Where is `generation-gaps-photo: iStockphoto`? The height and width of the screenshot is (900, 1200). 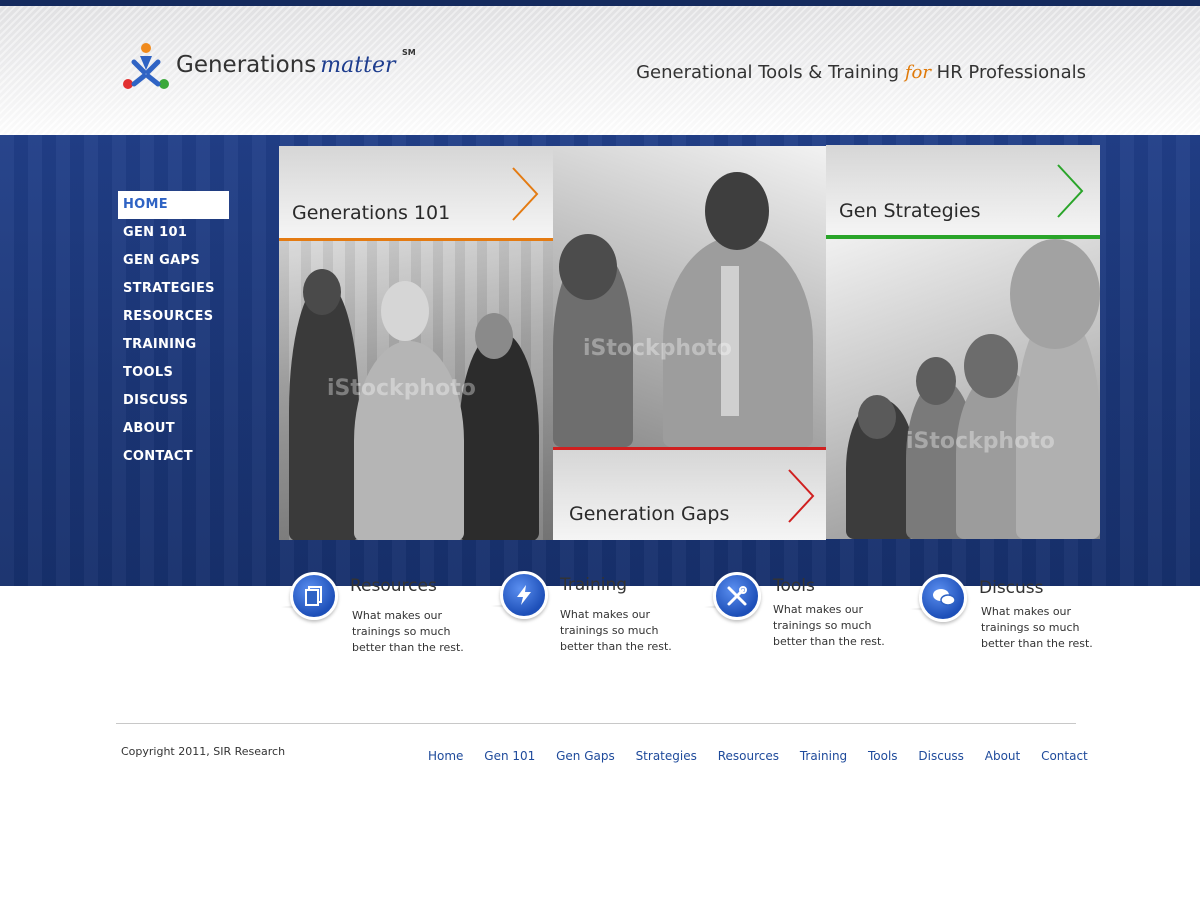
generation-gaps-photo: iStockphoto is located at coordinates (689, 296).